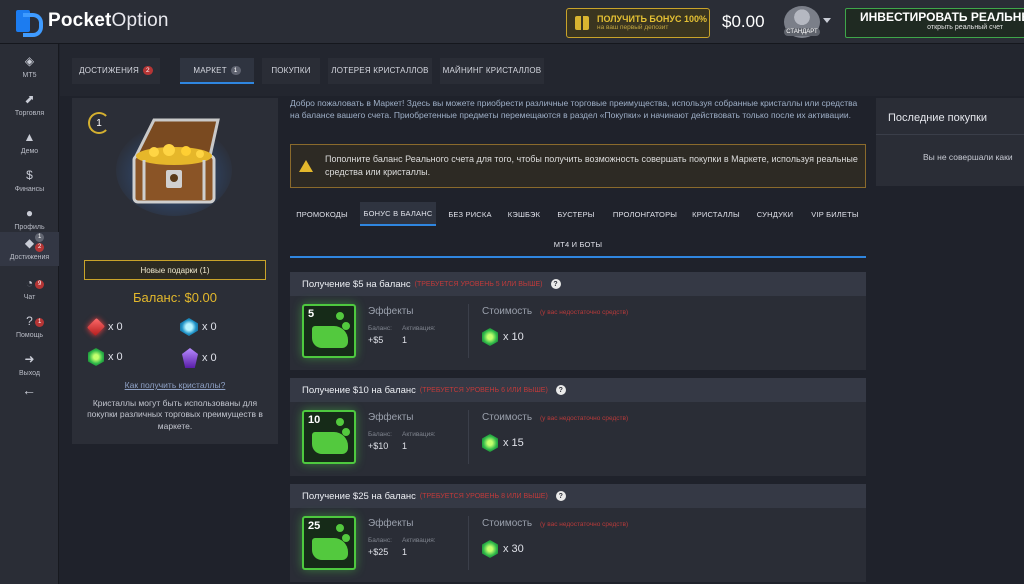  Describe the element at coordinates (633, 28) in the screenshot. I see `bonus-sub-label: на ваш первый депозит` at that location.